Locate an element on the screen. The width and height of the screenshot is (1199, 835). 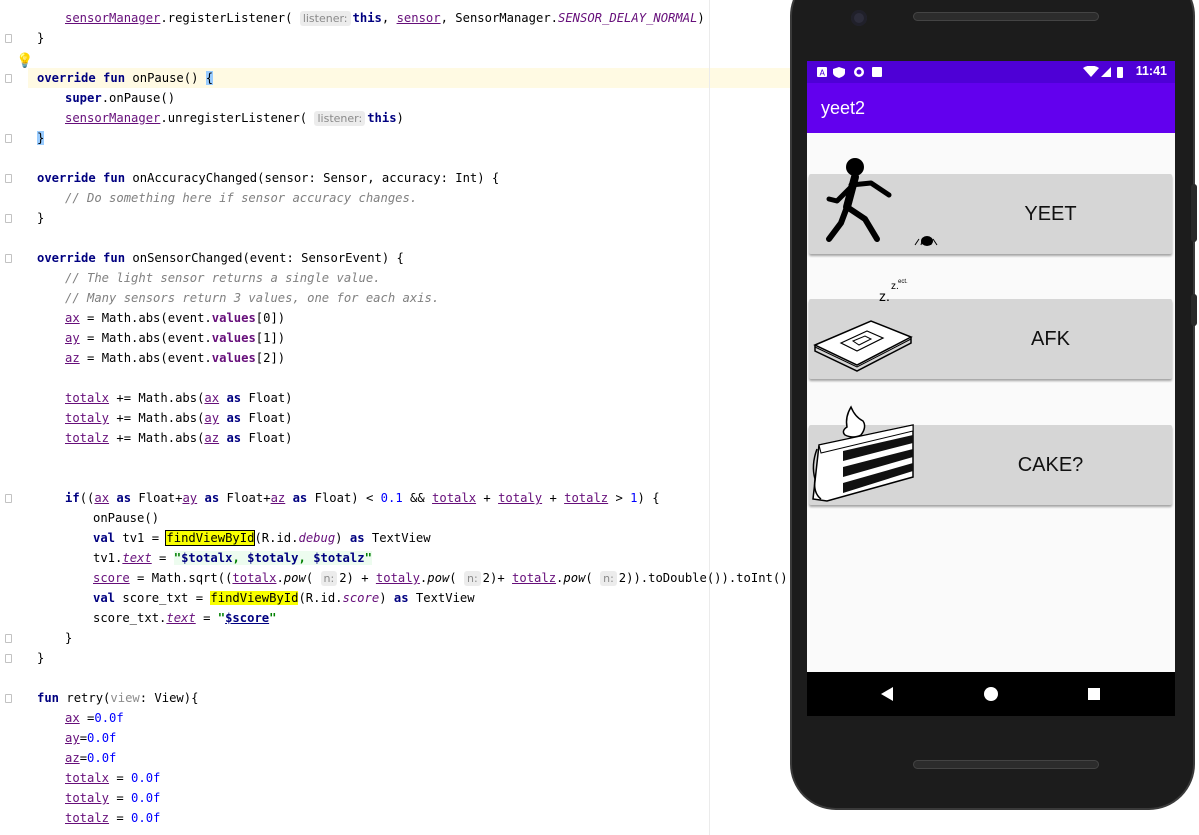
afk-ect-text: ect. is located at coordinates (903, 282).